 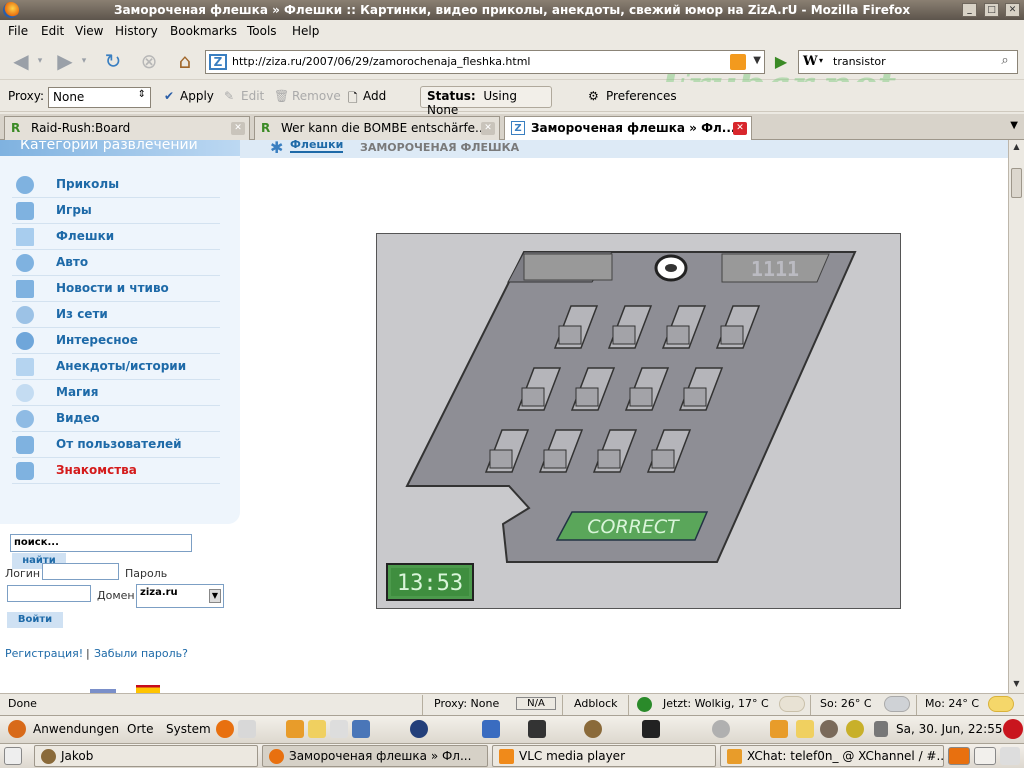 What do you see at coordinates (146, 756) in the screenshot?
I see `task-jakob: Jakob` at bounding box center [146, 756].